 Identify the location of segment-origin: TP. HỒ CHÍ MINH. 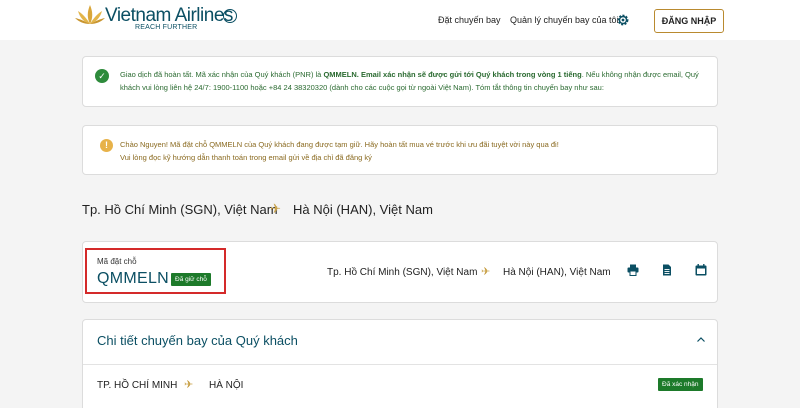
(137, 385).